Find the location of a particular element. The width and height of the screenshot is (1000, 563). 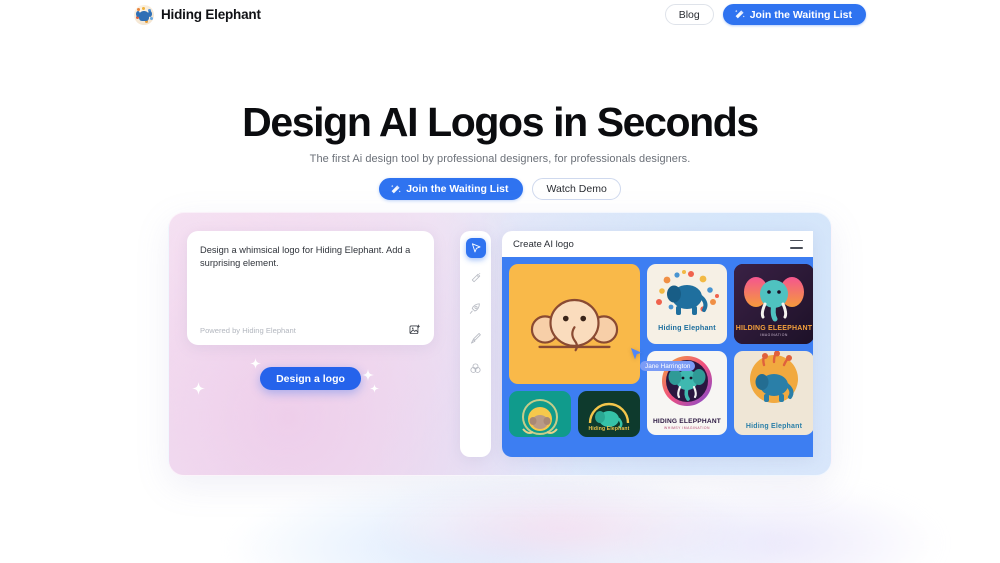

color-tool is located at coordinates (476, 368).